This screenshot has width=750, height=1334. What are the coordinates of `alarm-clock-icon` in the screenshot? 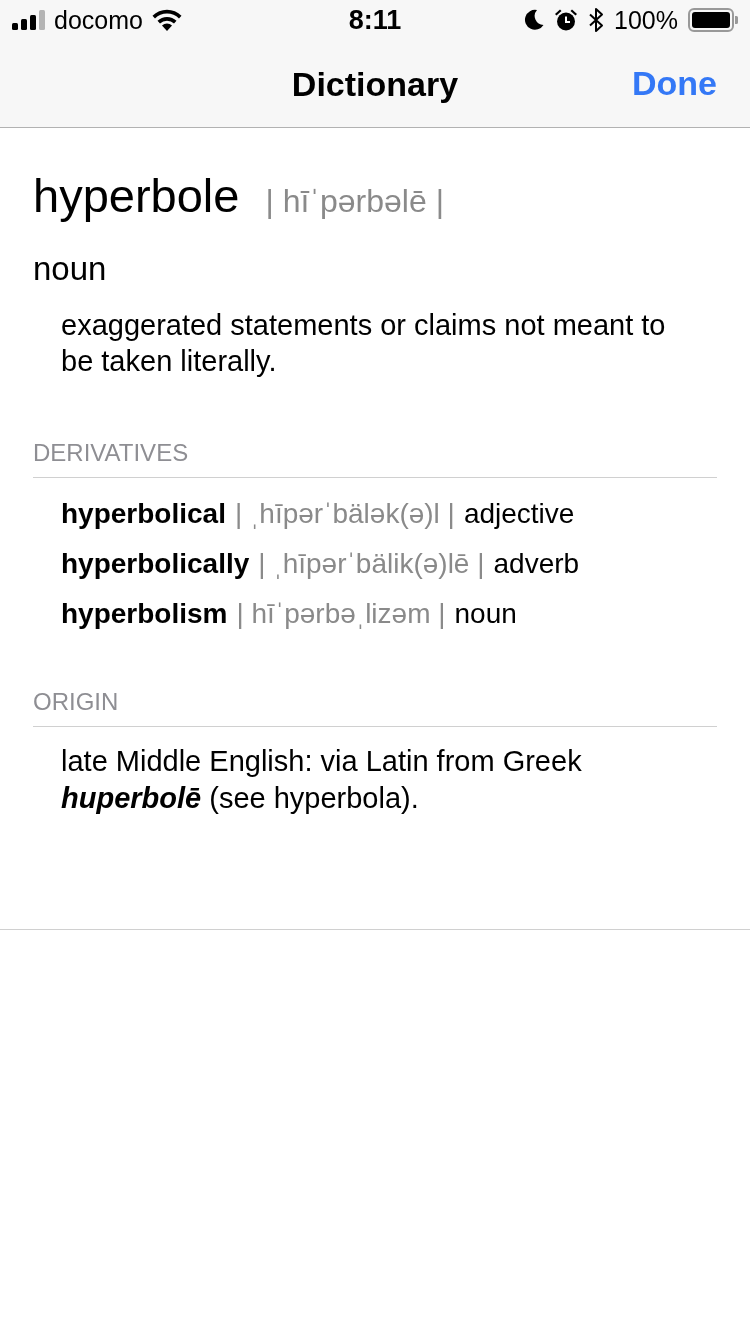 It's located at (566, 20).